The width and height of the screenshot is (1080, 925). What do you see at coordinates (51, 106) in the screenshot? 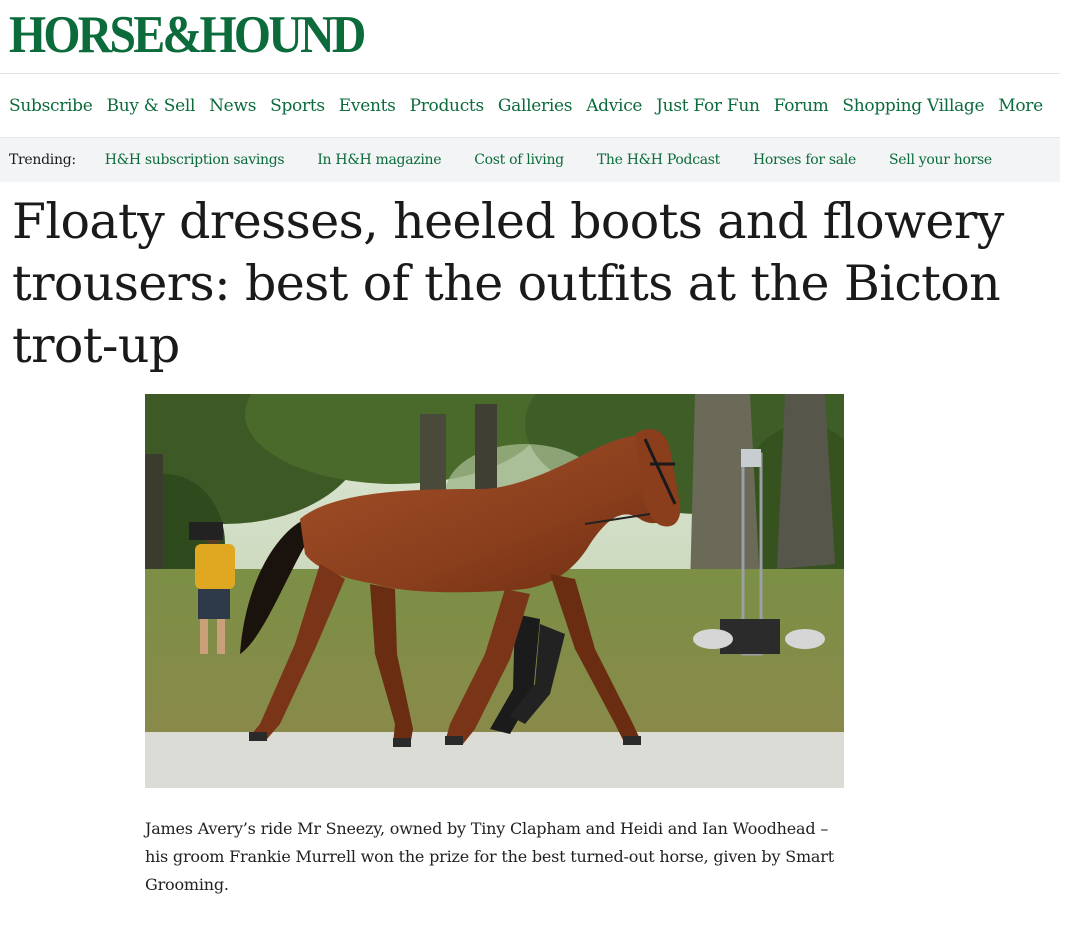
I see `nav-subscribe: Subscribe` at bounding box center [51, 106].